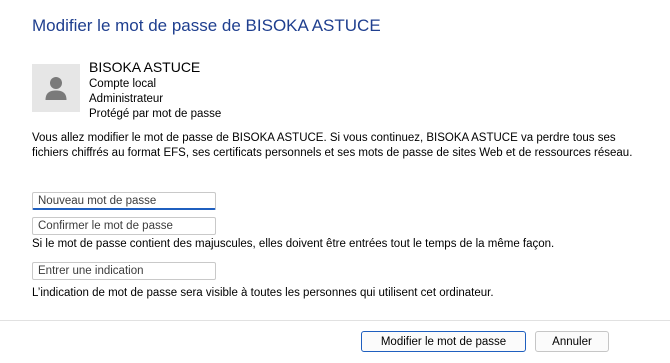 Image resolution: width=670 pixels, height=363 pixels. Describe the element at coordinates (124, 271) in the screenshot. I see `password-hint-input` at that location.